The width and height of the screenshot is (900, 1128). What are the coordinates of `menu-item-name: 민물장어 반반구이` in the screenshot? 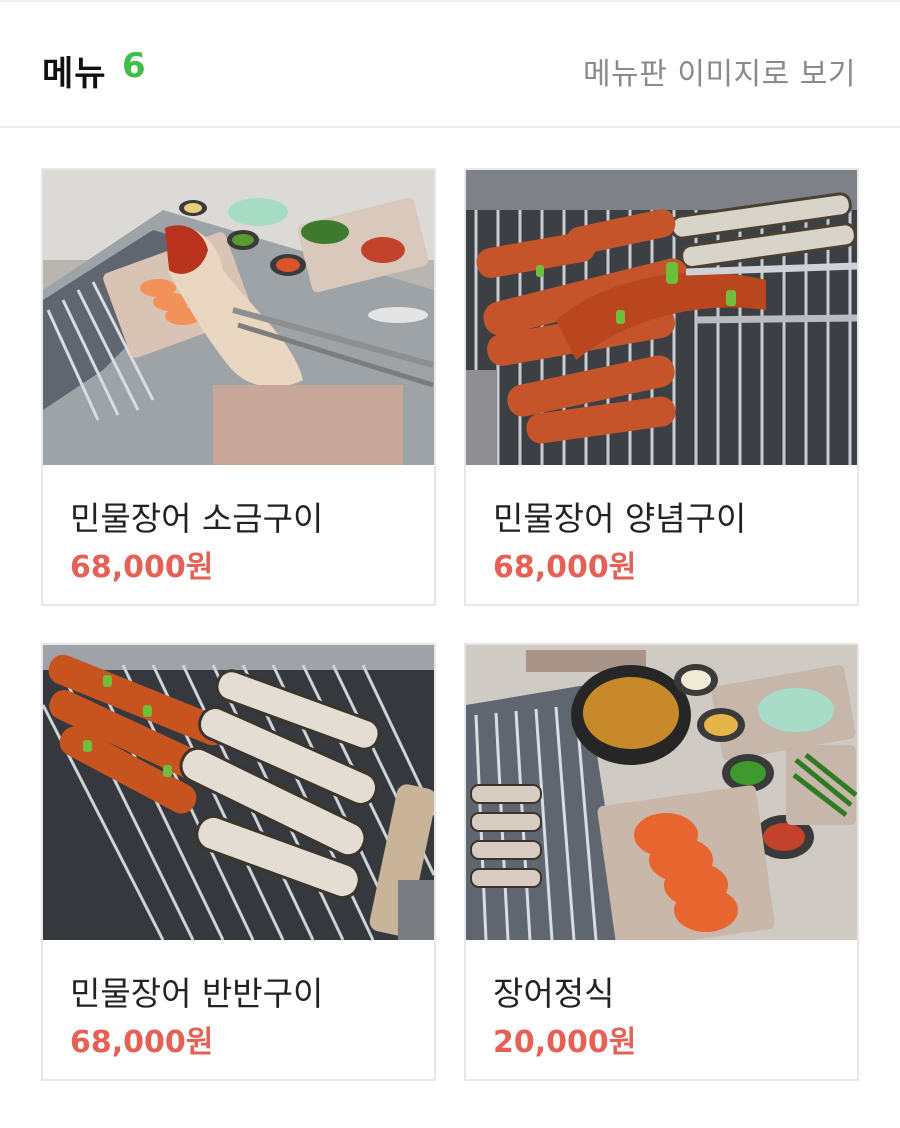 It's located at (197, 993).